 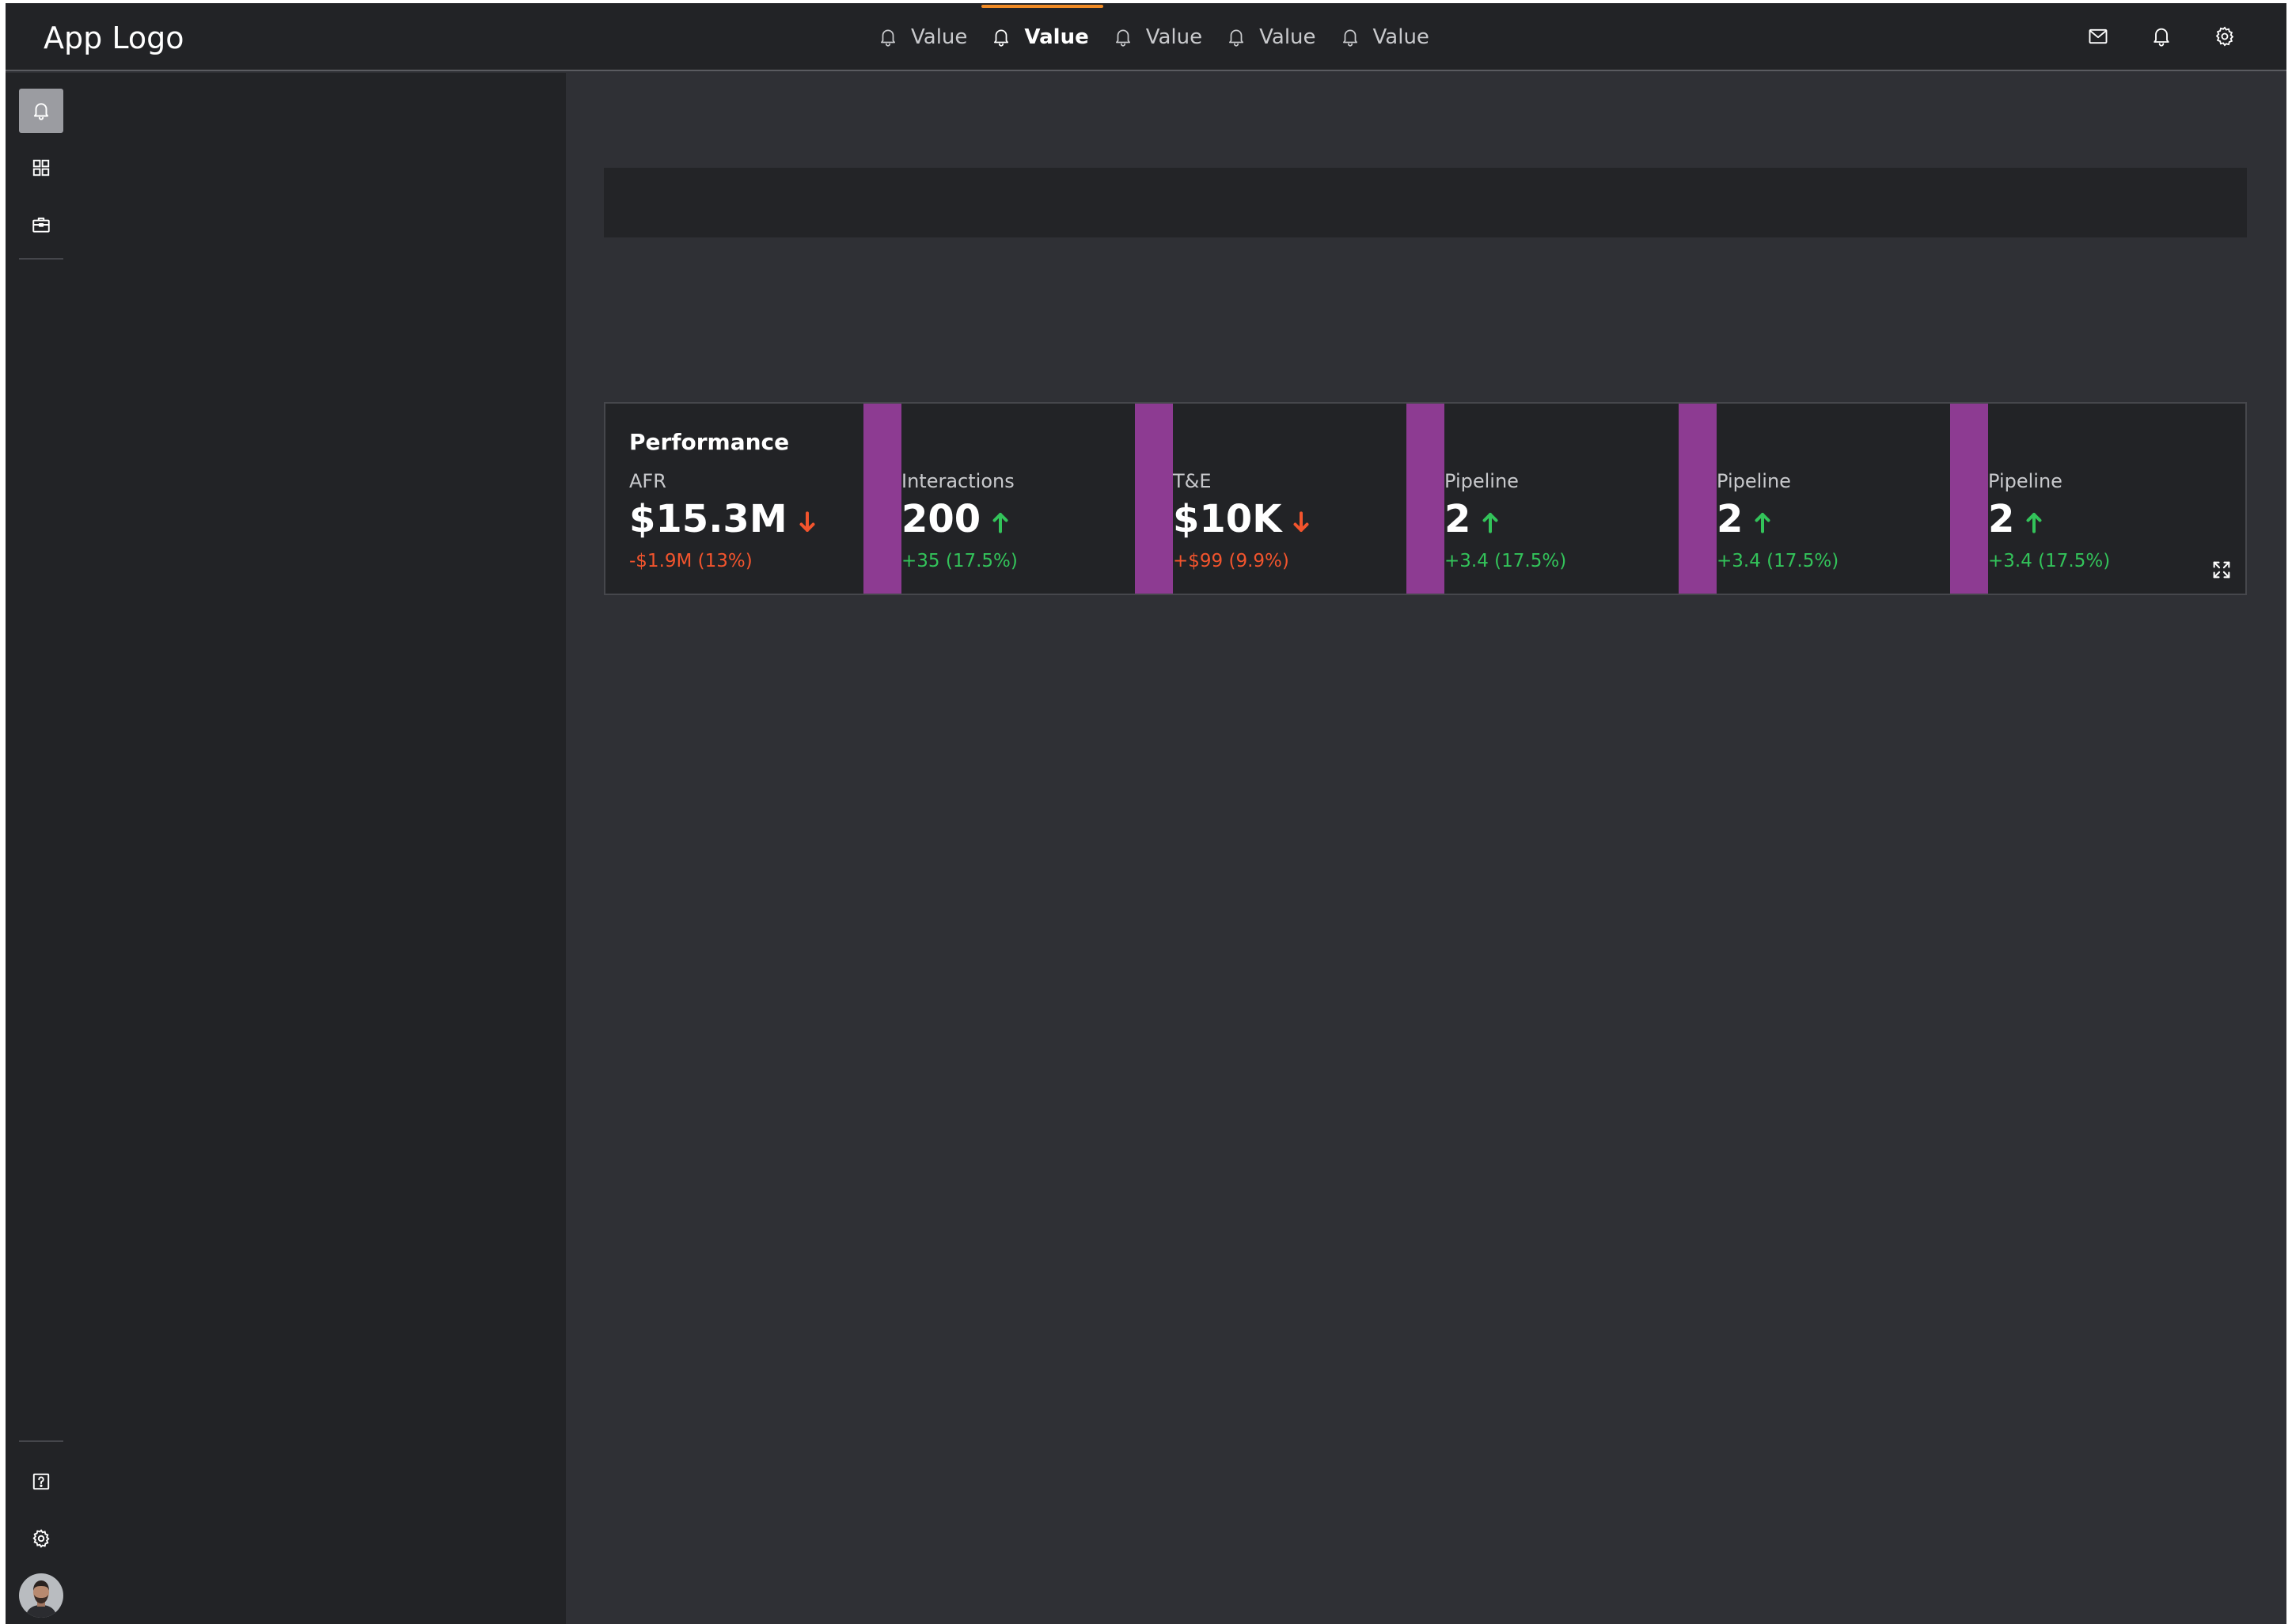 I want to click on metric-value: $15.3M, so click(x=722, y=519).